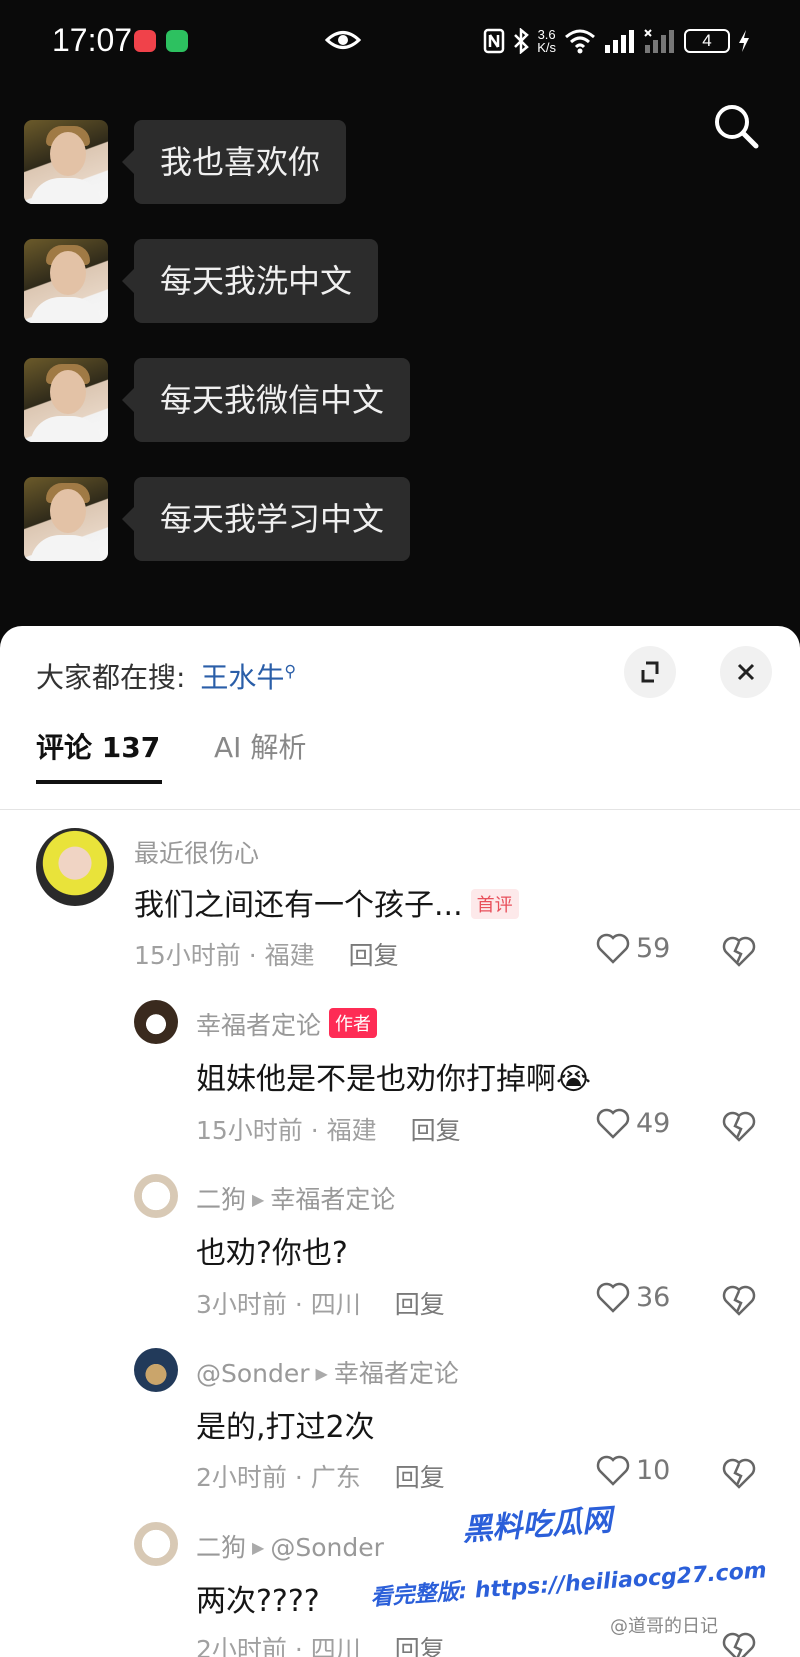  What do you see at coordinates (633, 1470) in the screenshot?
I see `like-button: 10` at bounding box center [633, 1470].